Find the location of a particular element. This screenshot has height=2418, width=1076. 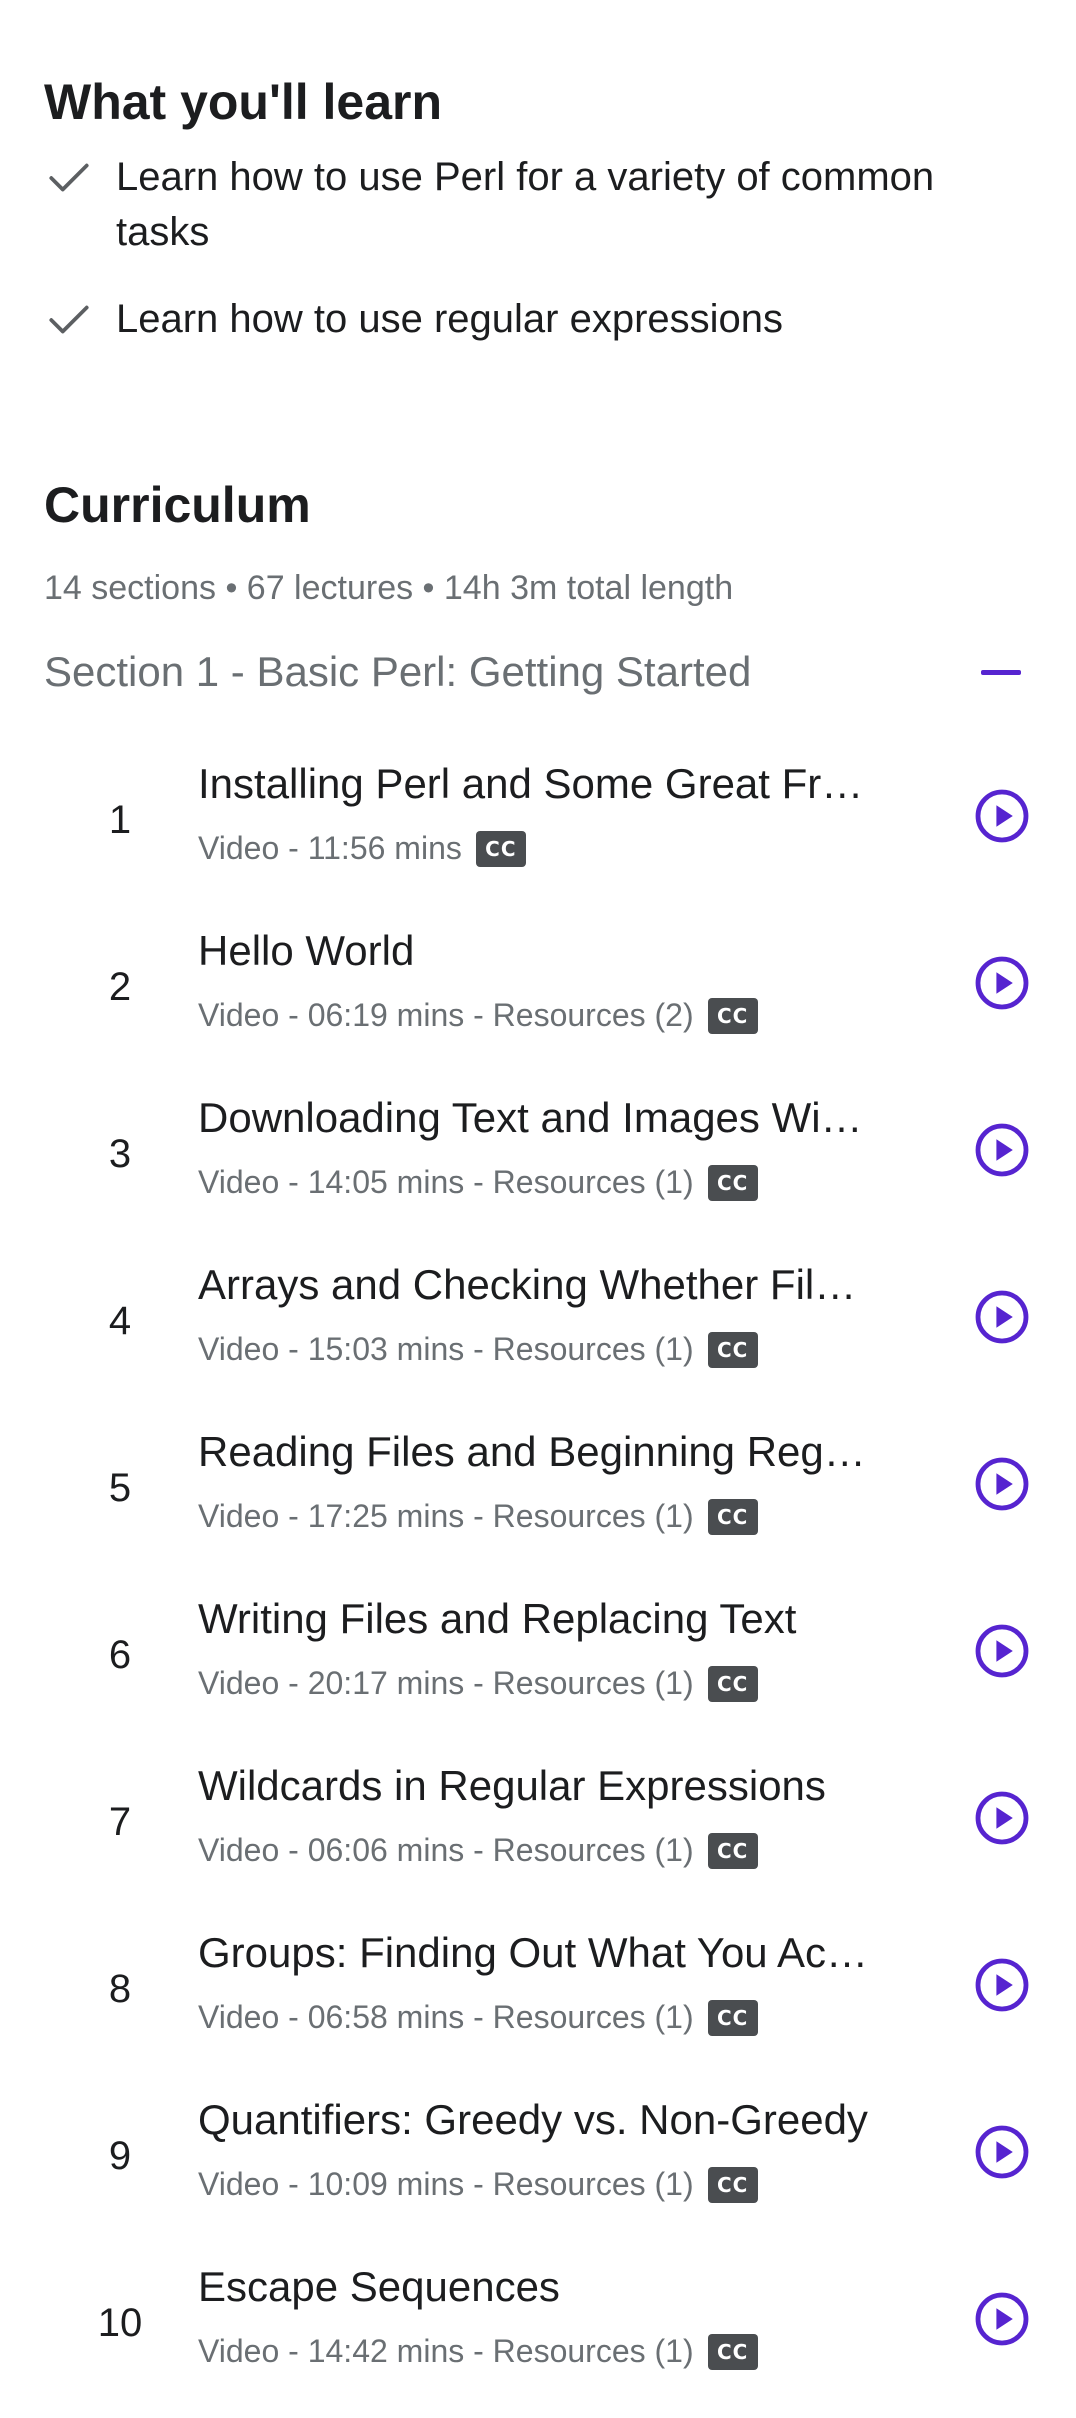

lecture-meta: Video - 06:19 mins - Resources (2) is located at coordinates (446, 1015).